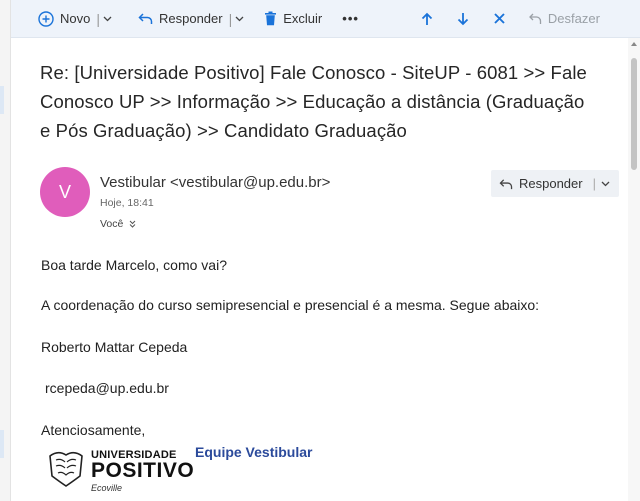 The height and width of the screenshot is (501, 640). I want to click on previous-message-button, so click(427, 19).